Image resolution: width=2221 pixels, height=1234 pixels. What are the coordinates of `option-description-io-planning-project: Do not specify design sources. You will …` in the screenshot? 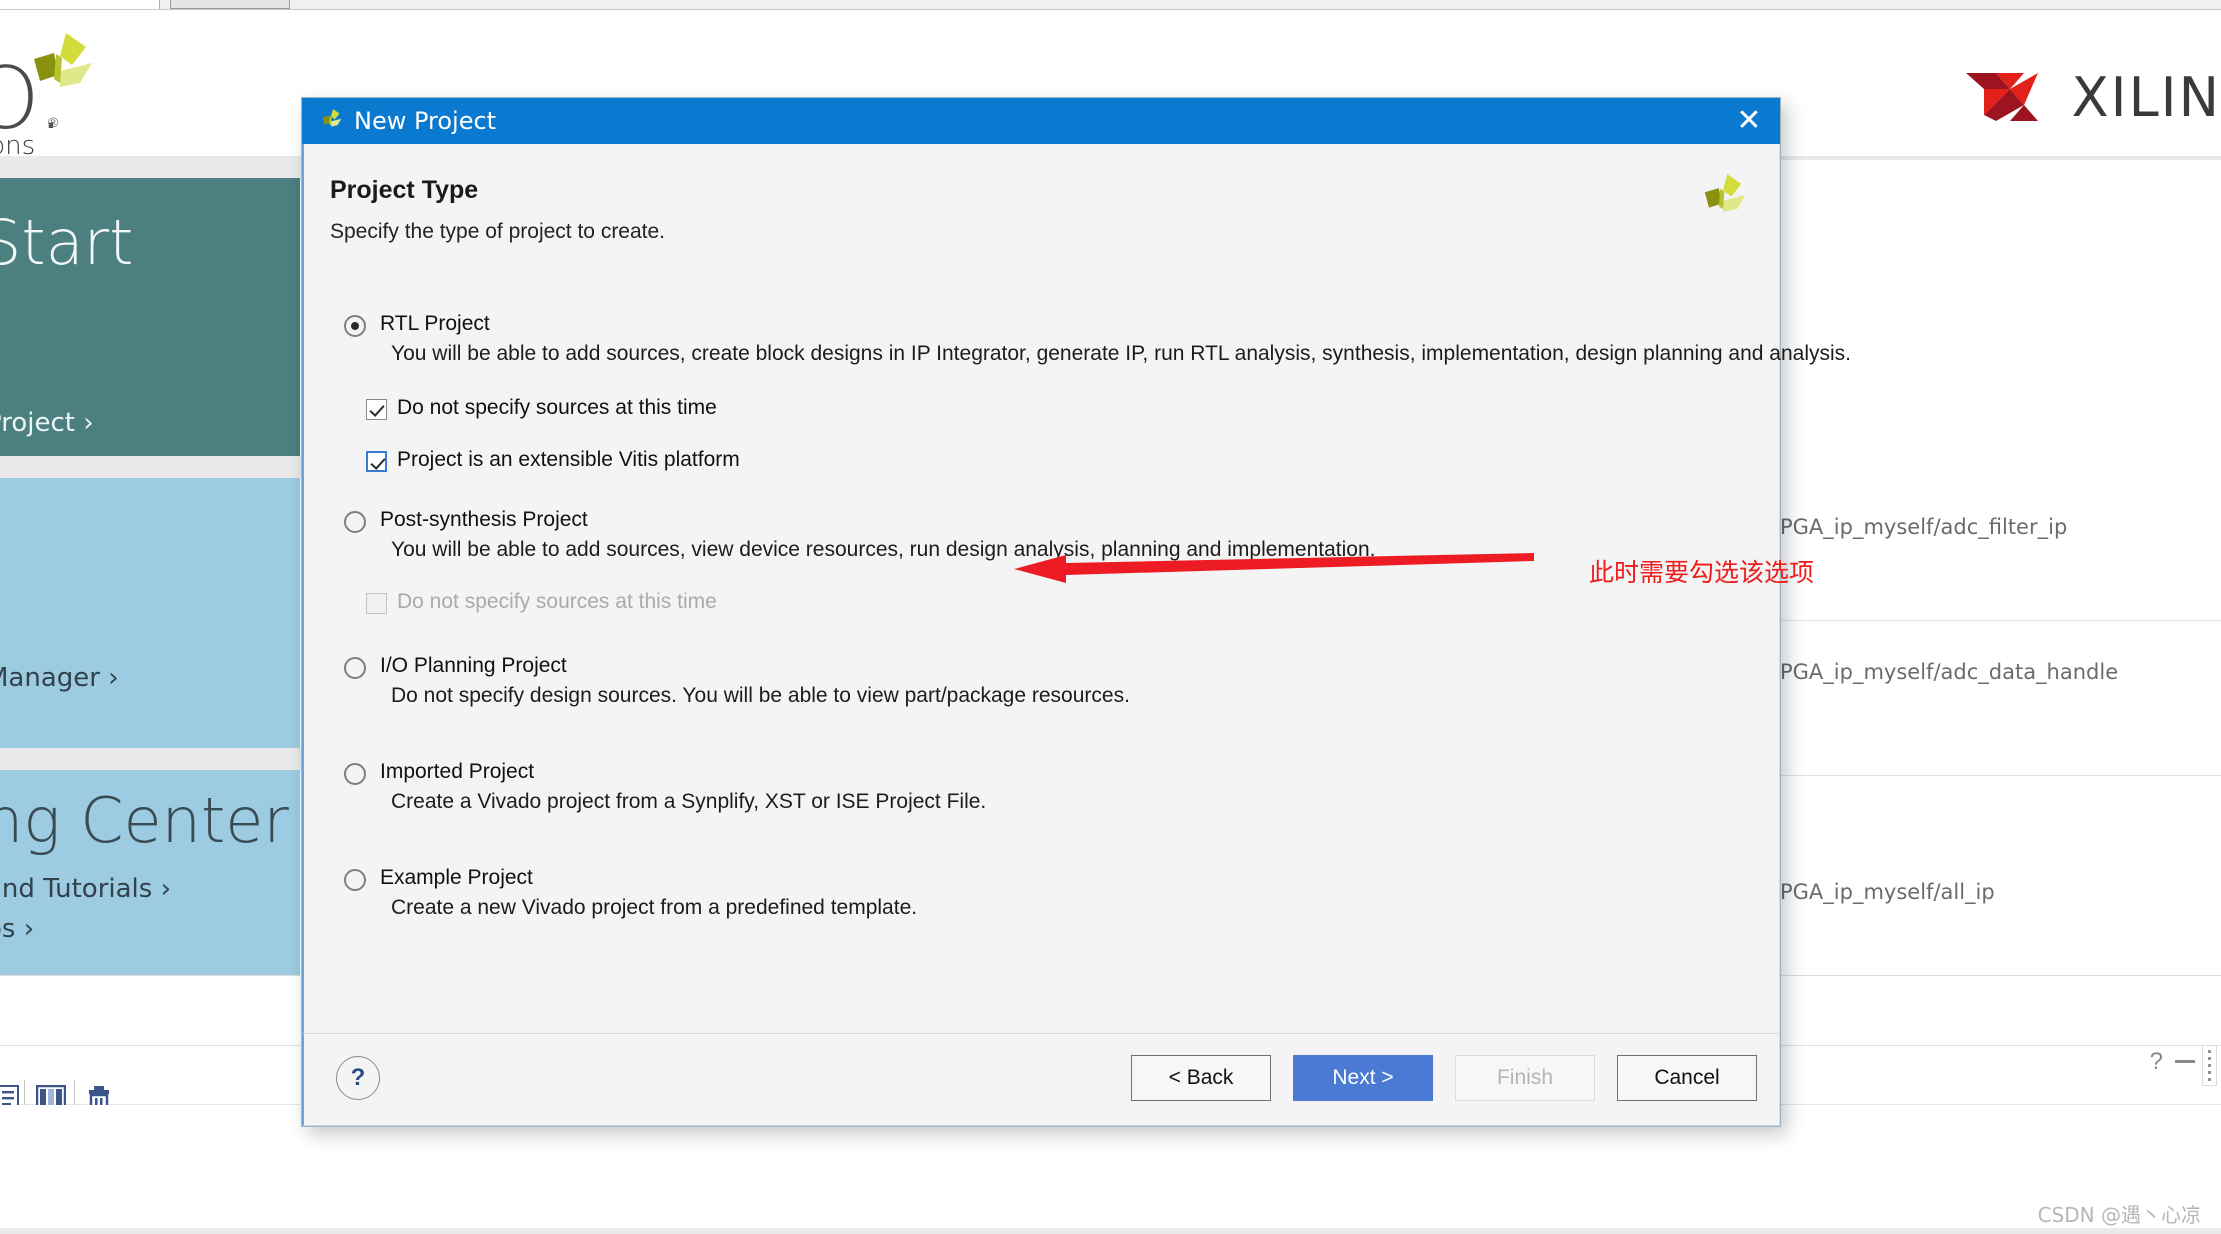 It's located at (760, 695).